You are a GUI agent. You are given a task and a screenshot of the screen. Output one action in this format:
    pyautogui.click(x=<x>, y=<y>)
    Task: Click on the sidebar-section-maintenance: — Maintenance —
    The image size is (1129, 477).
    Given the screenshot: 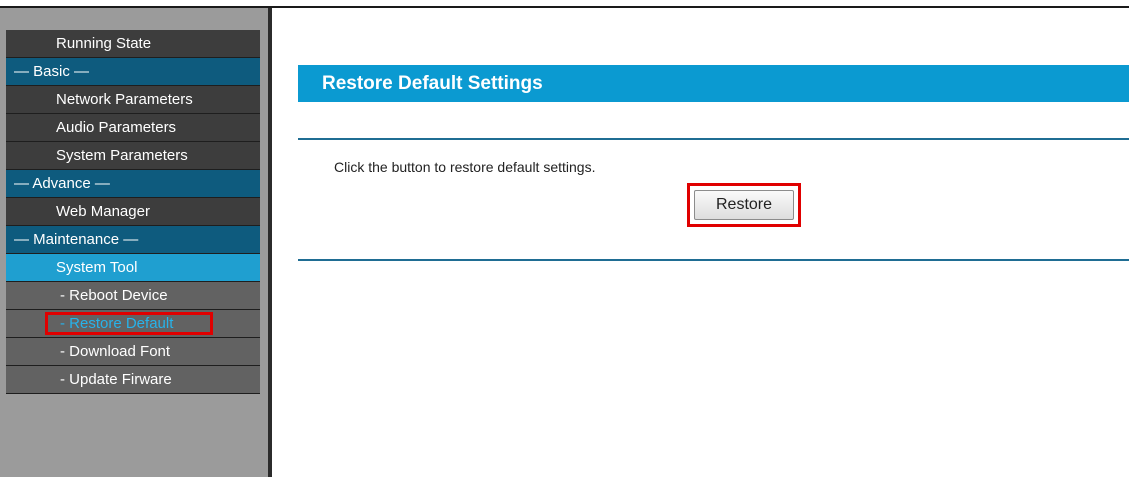 What is the action you would take?
    pyautogui.click(x=133, y=240)
    